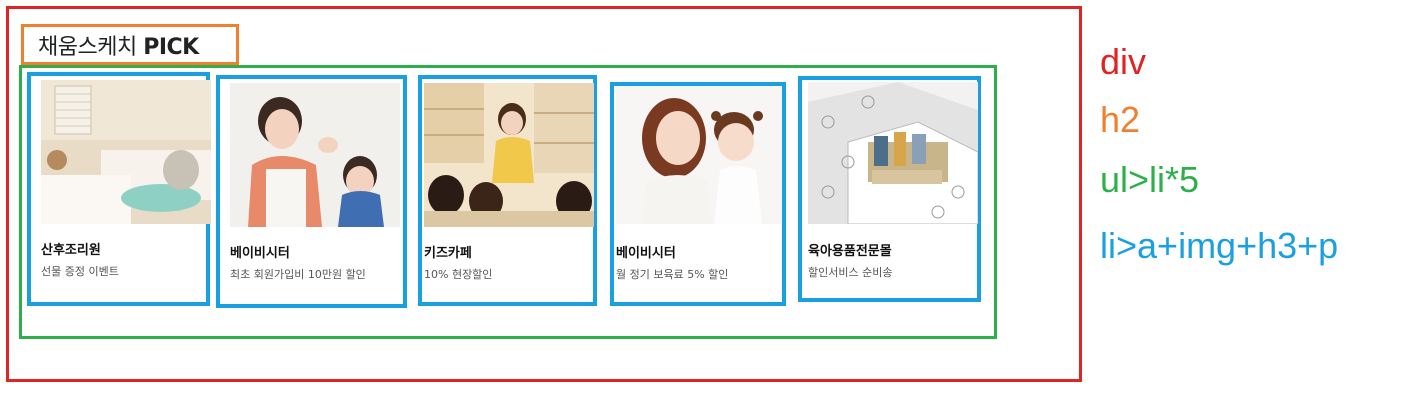 The width and height of the screenshot is (1413, 408). What do you see at coordinates (80, 271) in the screenshot?
I see `card-desc-1: 선물 증정 이벤트` at bounding box center [80, 271].